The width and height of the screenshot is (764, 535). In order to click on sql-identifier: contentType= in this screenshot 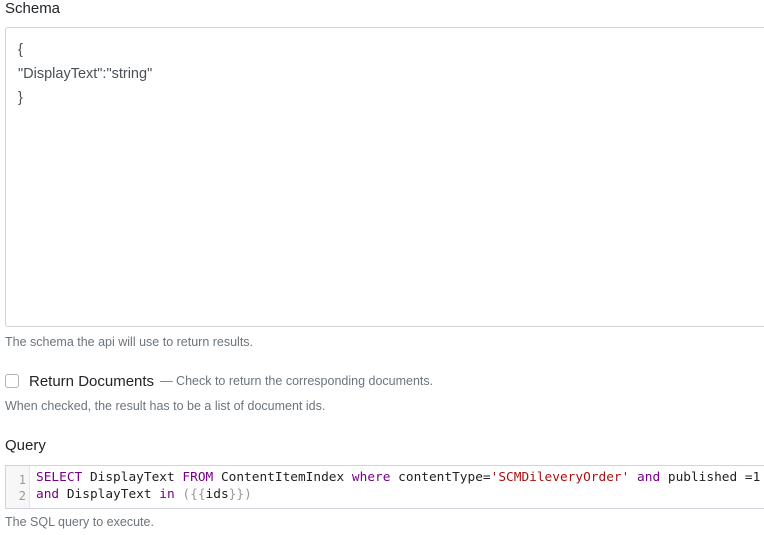, I will do `click(440, 477)`.